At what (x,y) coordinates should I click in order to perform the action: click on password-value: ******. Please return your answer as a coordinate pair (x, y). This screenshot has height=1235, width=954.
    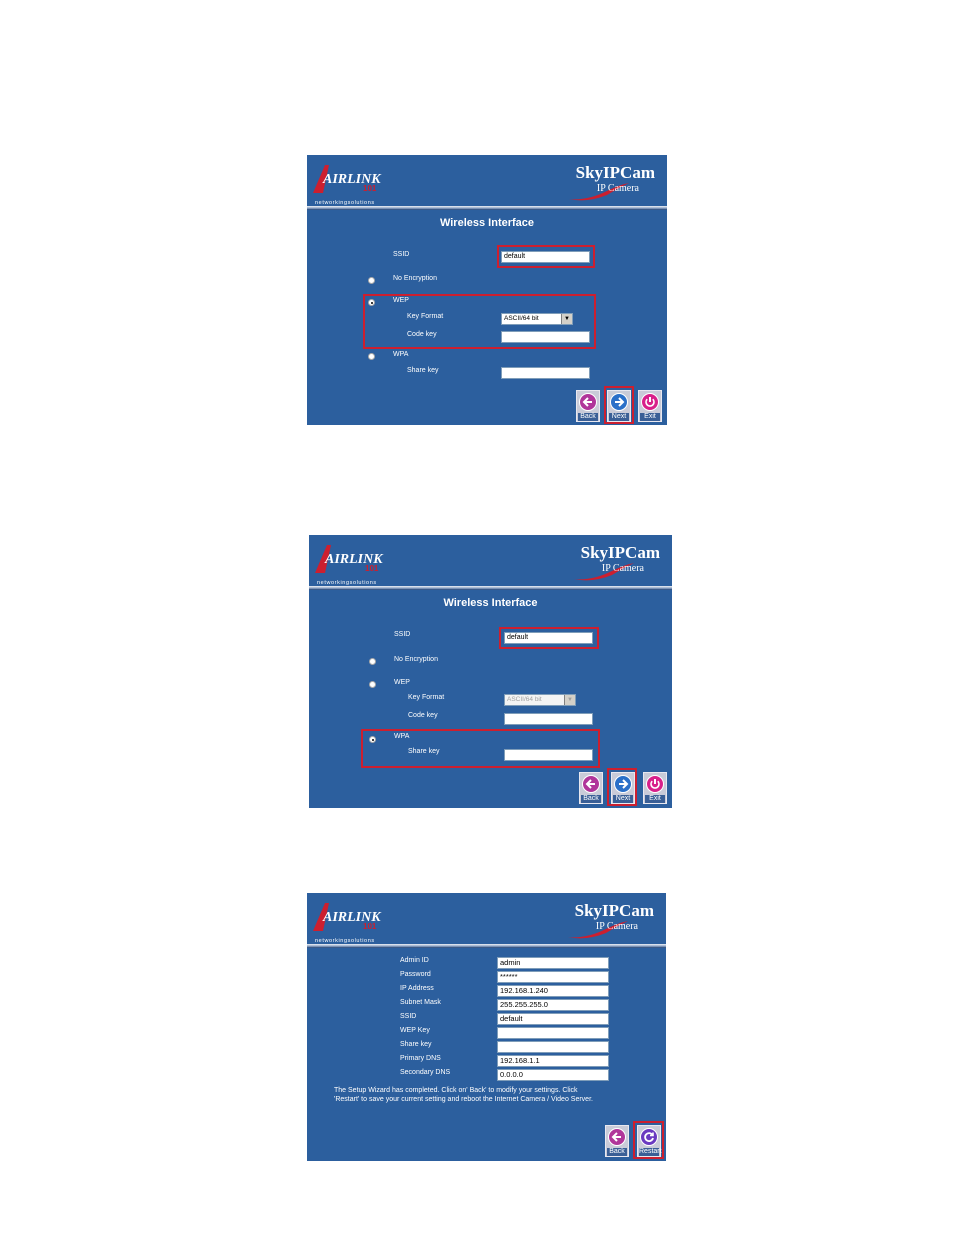
    Looking at the image, I should click on (553, 977).